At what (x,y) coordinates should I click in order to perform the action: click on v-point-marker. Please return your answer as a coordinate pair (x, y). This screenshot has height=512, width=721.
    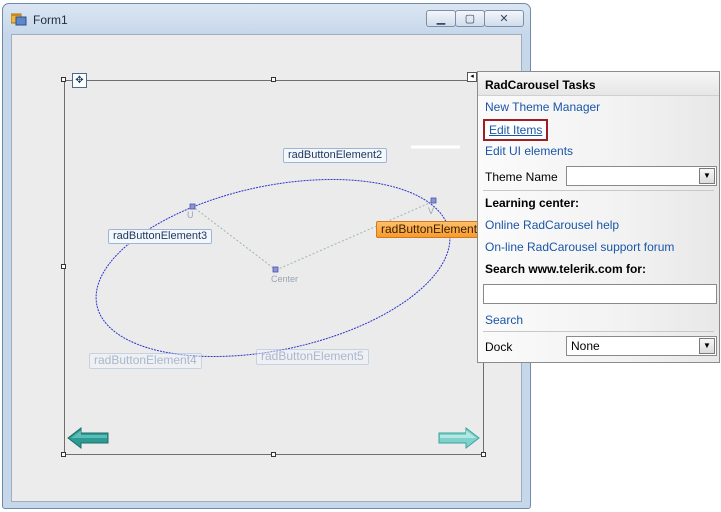
    Looking at the image, I should click on (433, 200).